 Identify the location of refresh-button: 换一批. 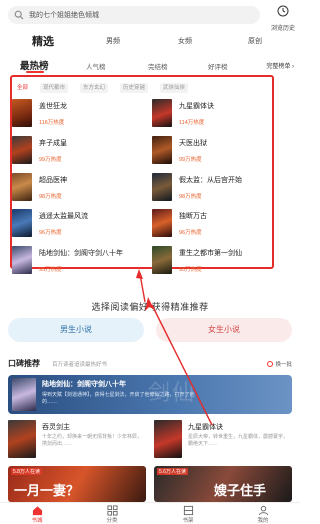
(279, 364).